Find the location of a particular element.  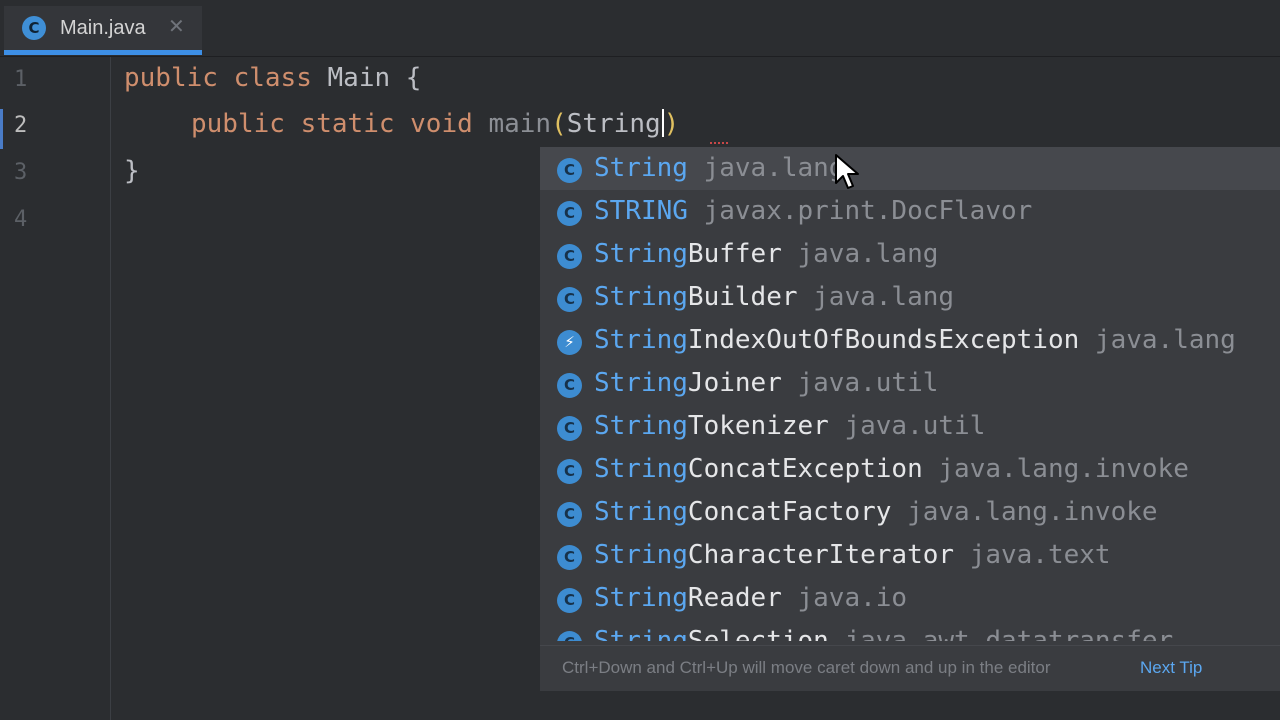

tab-title: Main.java is located at coordinates (103, 28).